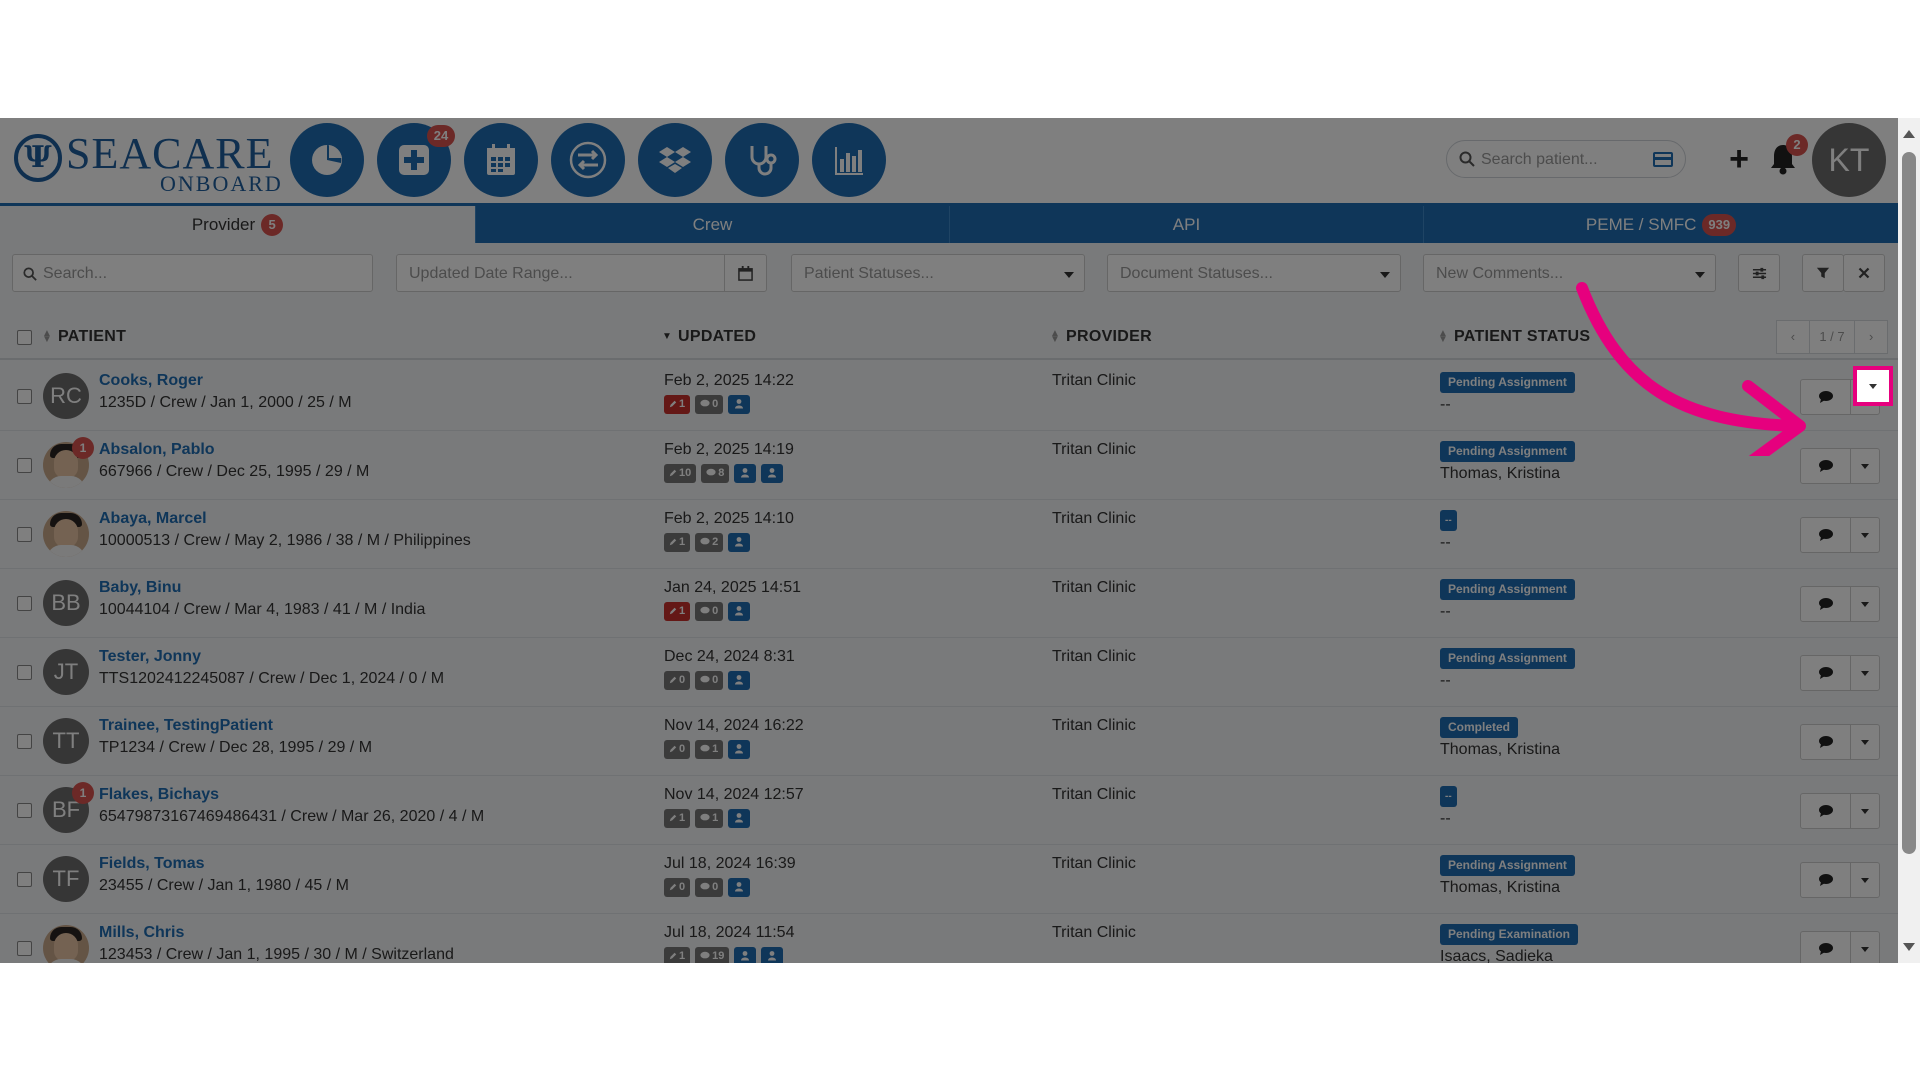  Describe the element at coordinates (1561, 160) in the screenshot. I see `patient-search-input` at that location.